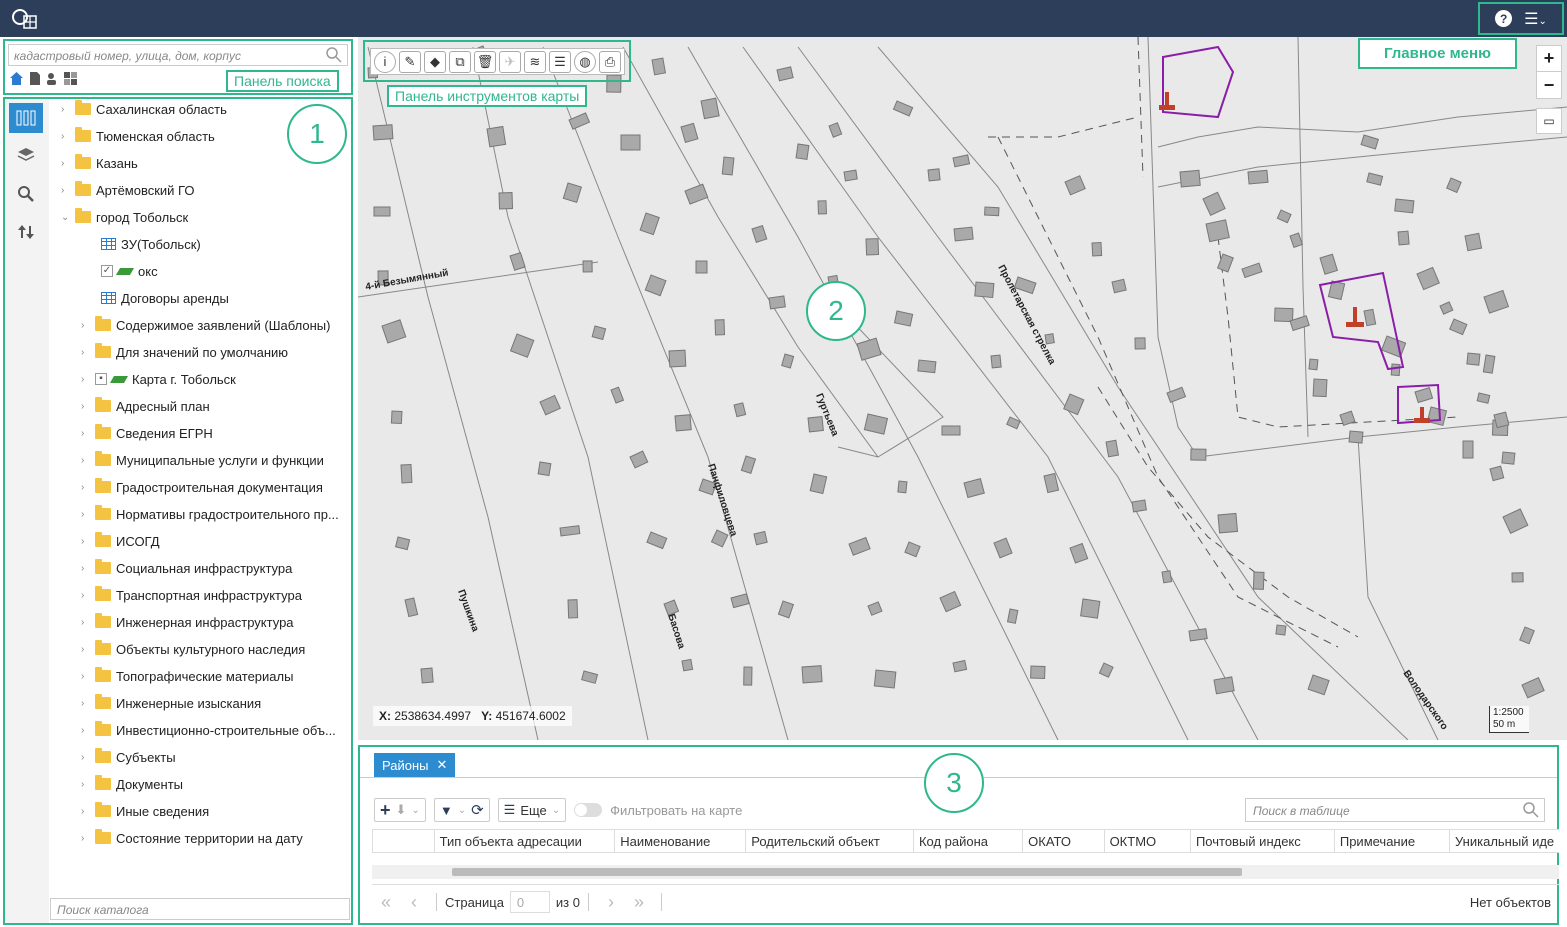 The image size is (1567, 927). I want to click on tree-item: › Топографические материалы, so click(187, 676).